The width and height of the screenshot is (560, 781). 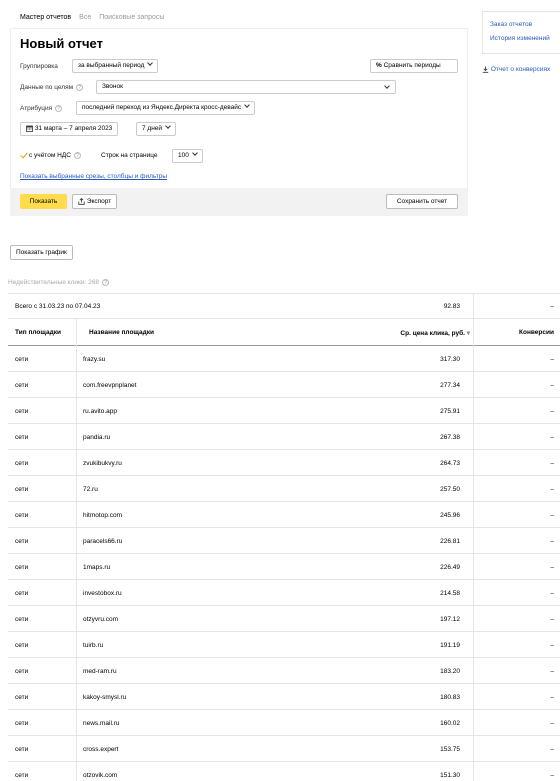 What do you see at coordinates (131, 17) in the screenshot?
I see `tab-search-queries: Поисковые запросы` at bounding box center [131, 17].